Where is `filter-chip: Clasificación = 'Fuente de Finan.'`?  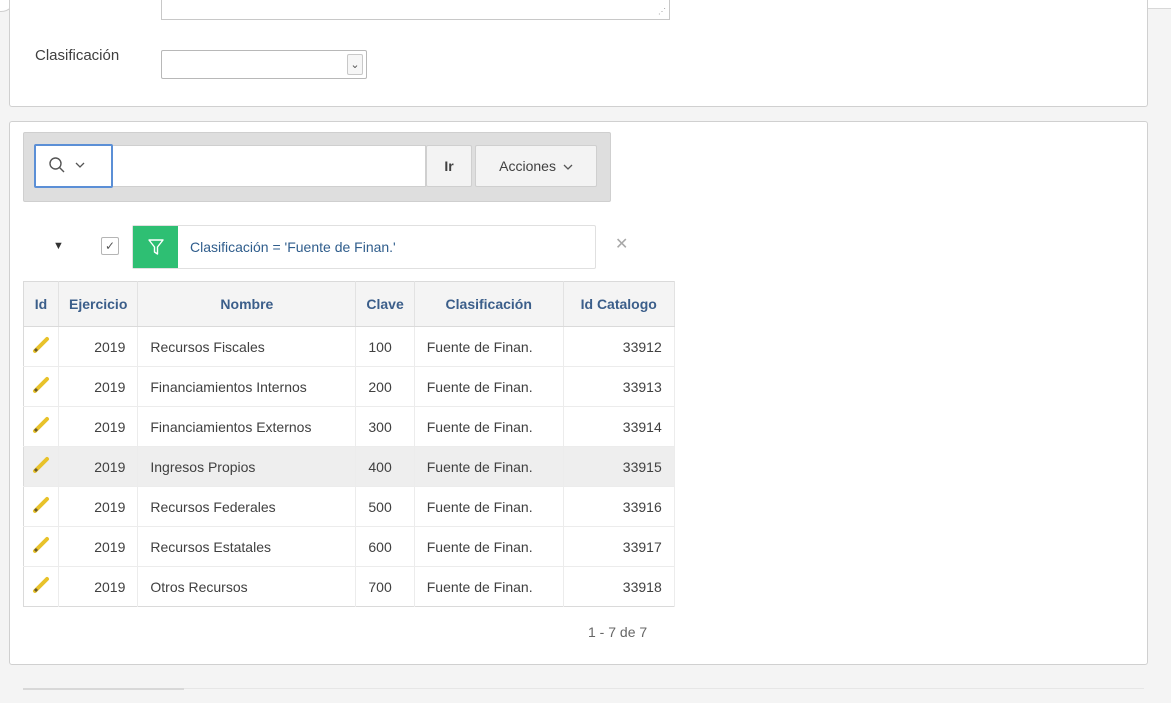
filter-chip: Clasificación = 'Fuente de Finan.' is located at coordinates (364, 247).